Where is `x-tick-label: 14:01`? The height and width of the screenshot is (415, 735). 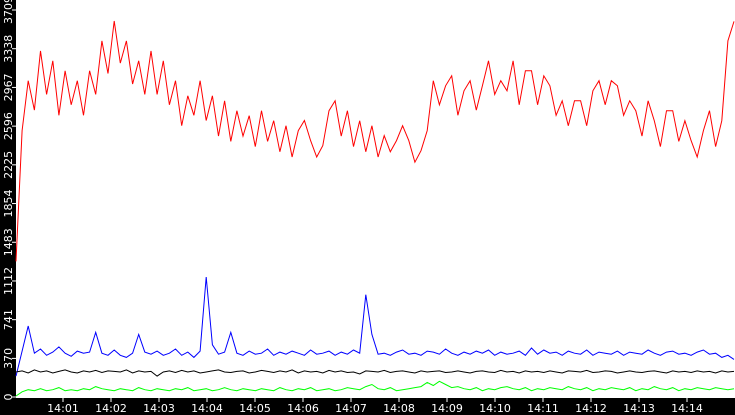
x-tick-label: 14:01 is located at coordinates (63, 408).